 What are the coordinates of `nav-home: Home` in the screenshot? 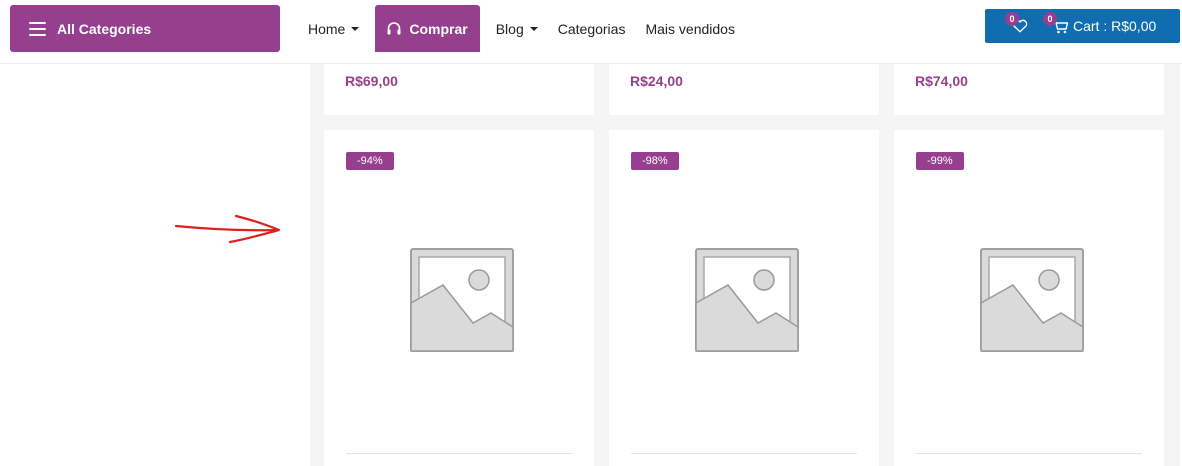 It's located at (333, 28).